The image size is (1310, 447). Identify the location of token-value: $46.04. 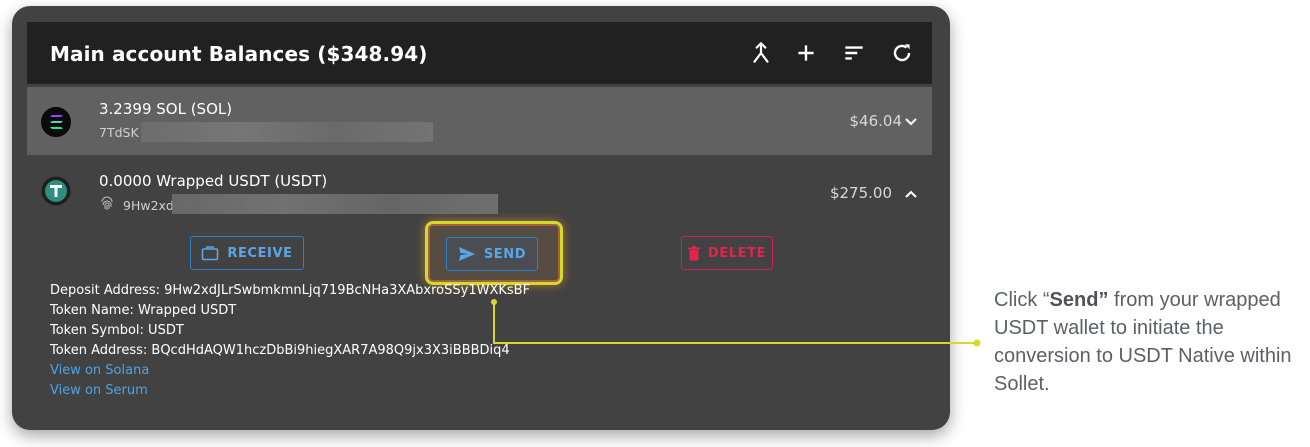
(876, 121).